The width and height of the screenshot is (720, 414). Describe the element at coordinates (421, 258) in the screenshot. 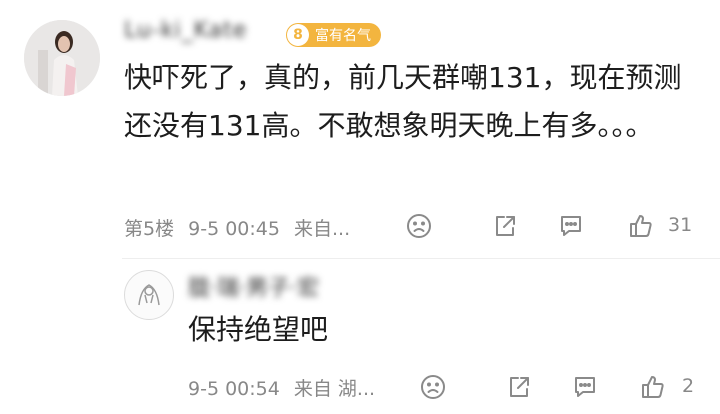

I see `reply-divider` at that location.